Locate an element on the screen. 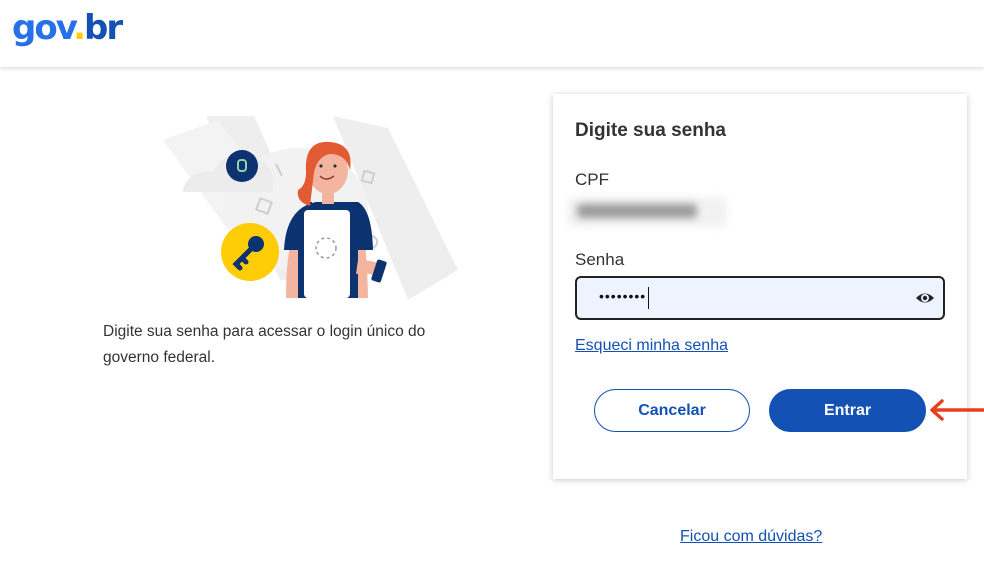 The image size is (984, 571). pointer-arrow-icon is located at coordinates (957, 410).